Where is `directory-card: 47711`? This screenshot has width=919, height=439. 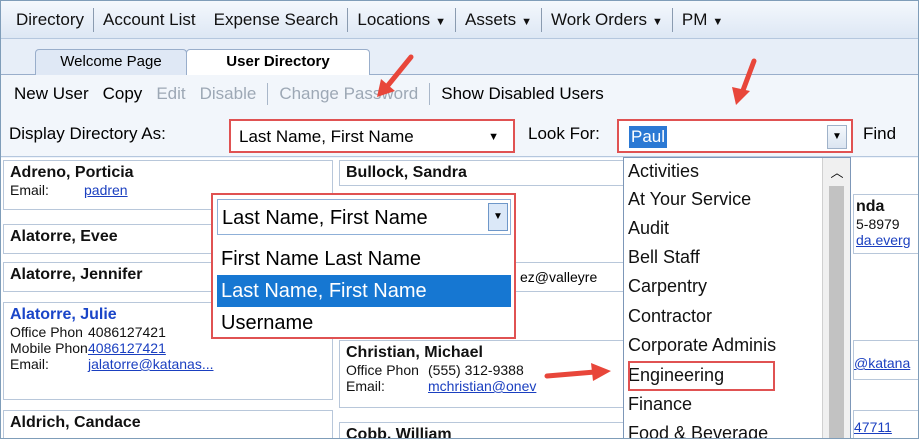
directory-card: 47711 is located at coordinates (885, 424).